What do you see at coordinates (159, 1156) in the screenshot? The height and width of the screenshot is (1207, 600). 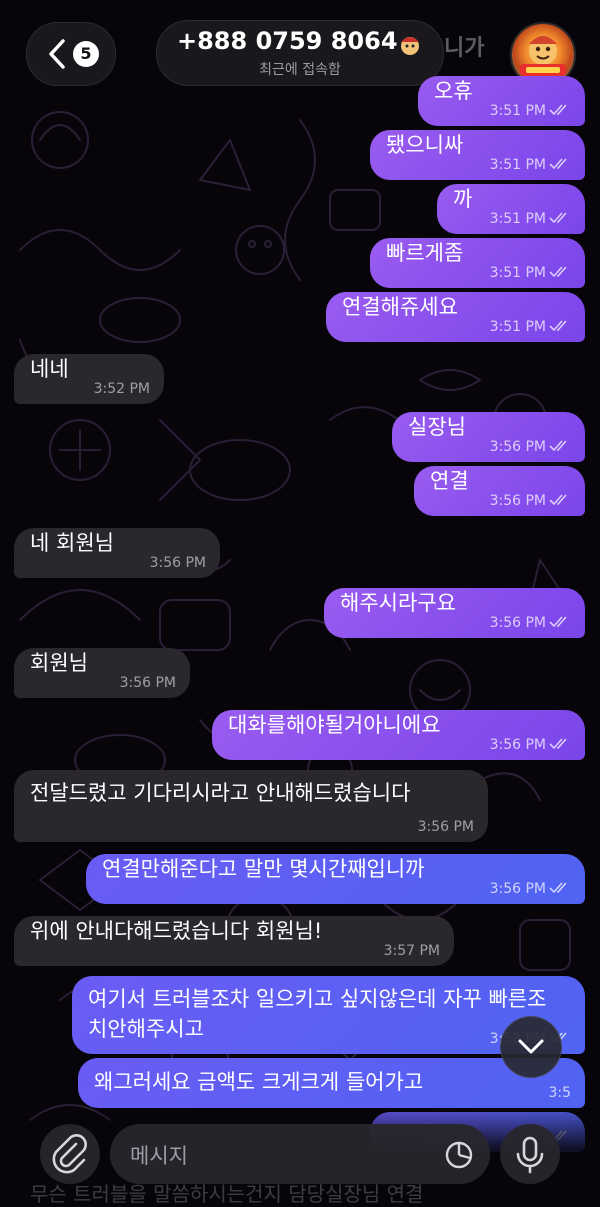 I see `message-input-placeholder: 메시지` at bounding box center [159, 1156].